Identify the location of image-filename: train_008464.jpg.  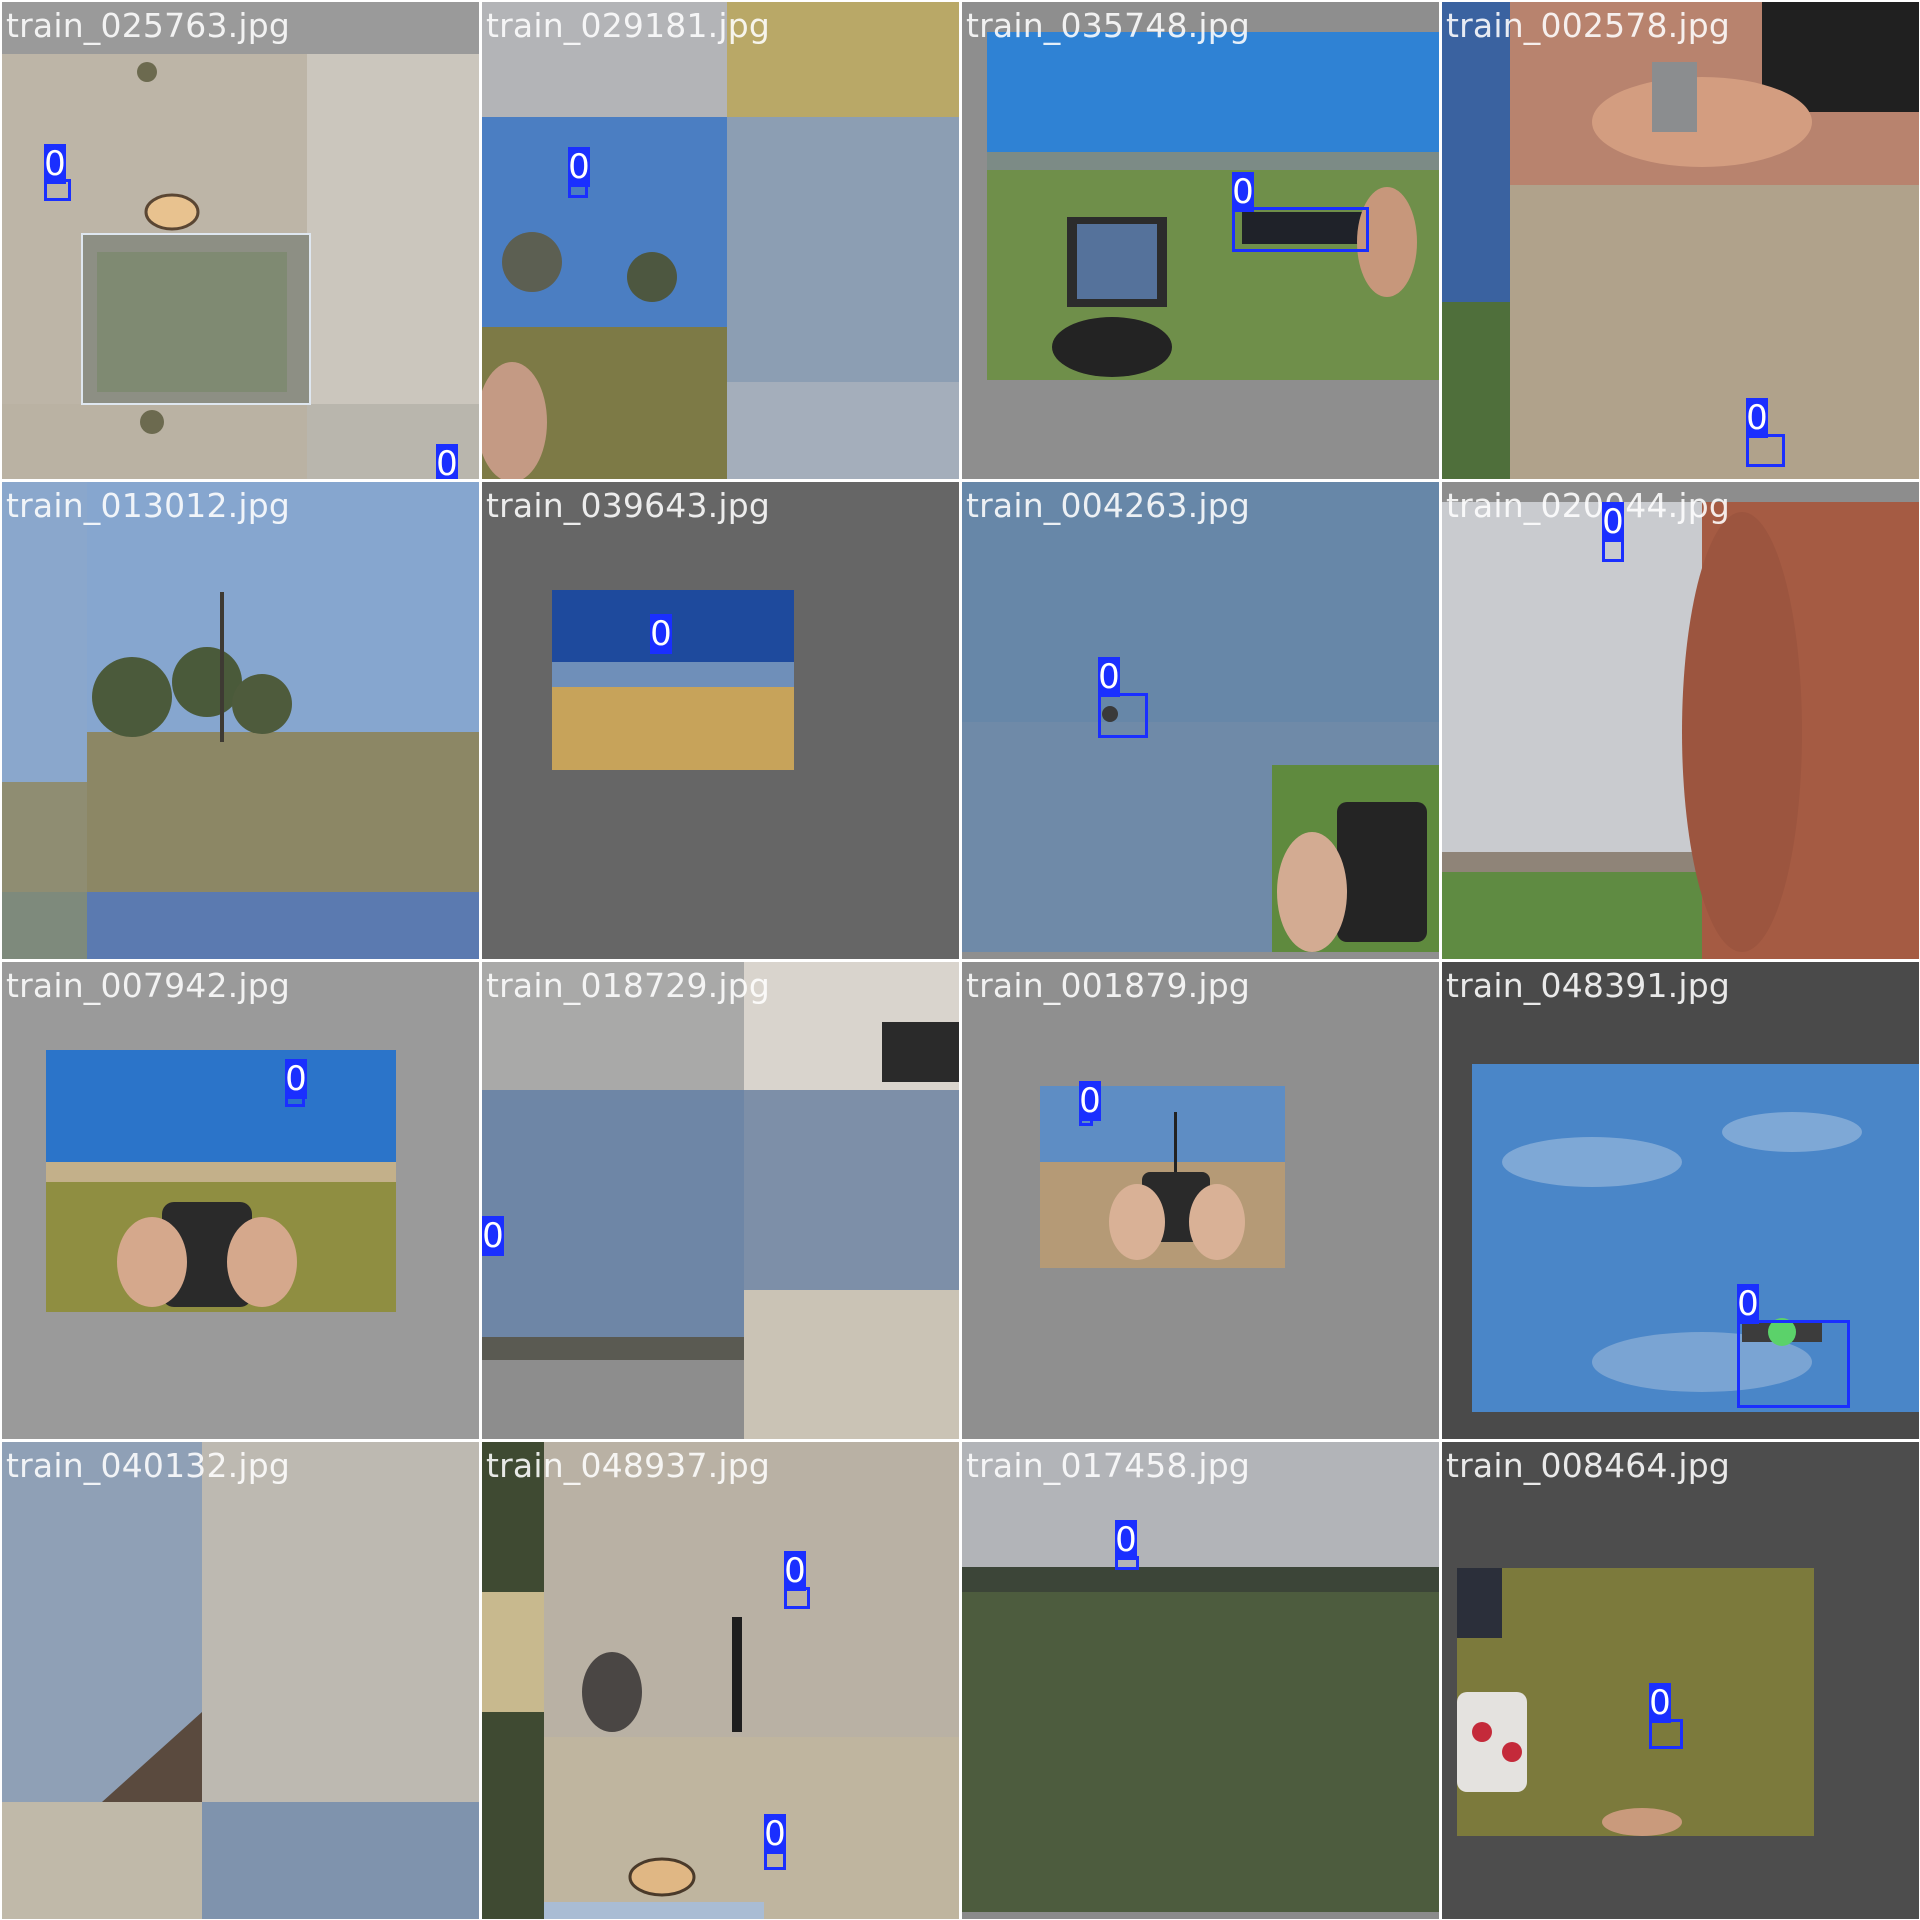
(1588, 1465).